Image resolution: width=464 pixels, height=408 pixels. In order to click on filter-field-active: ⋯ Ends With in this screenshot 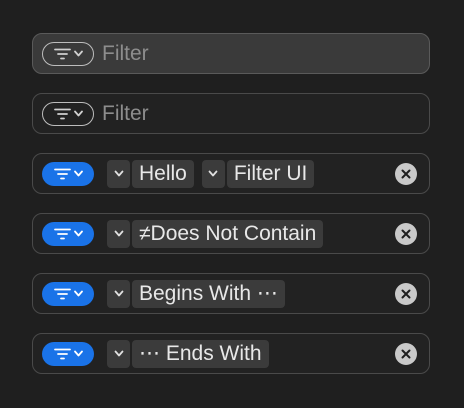, I will do `click(231, 353)`.